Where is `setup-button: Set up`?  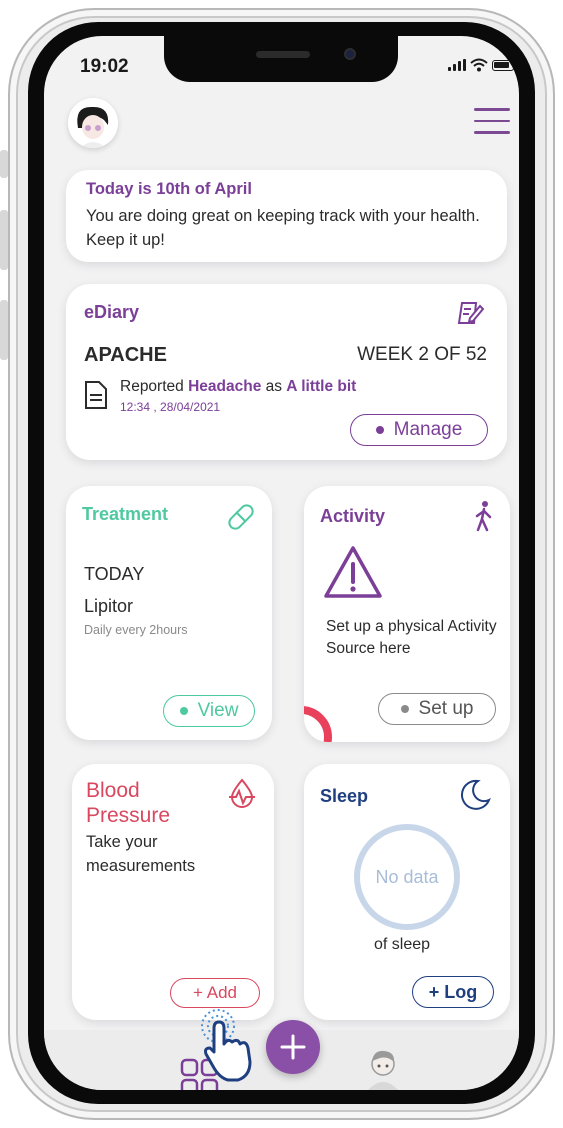
setup-button: Set up is located at coordinates (437, 709).